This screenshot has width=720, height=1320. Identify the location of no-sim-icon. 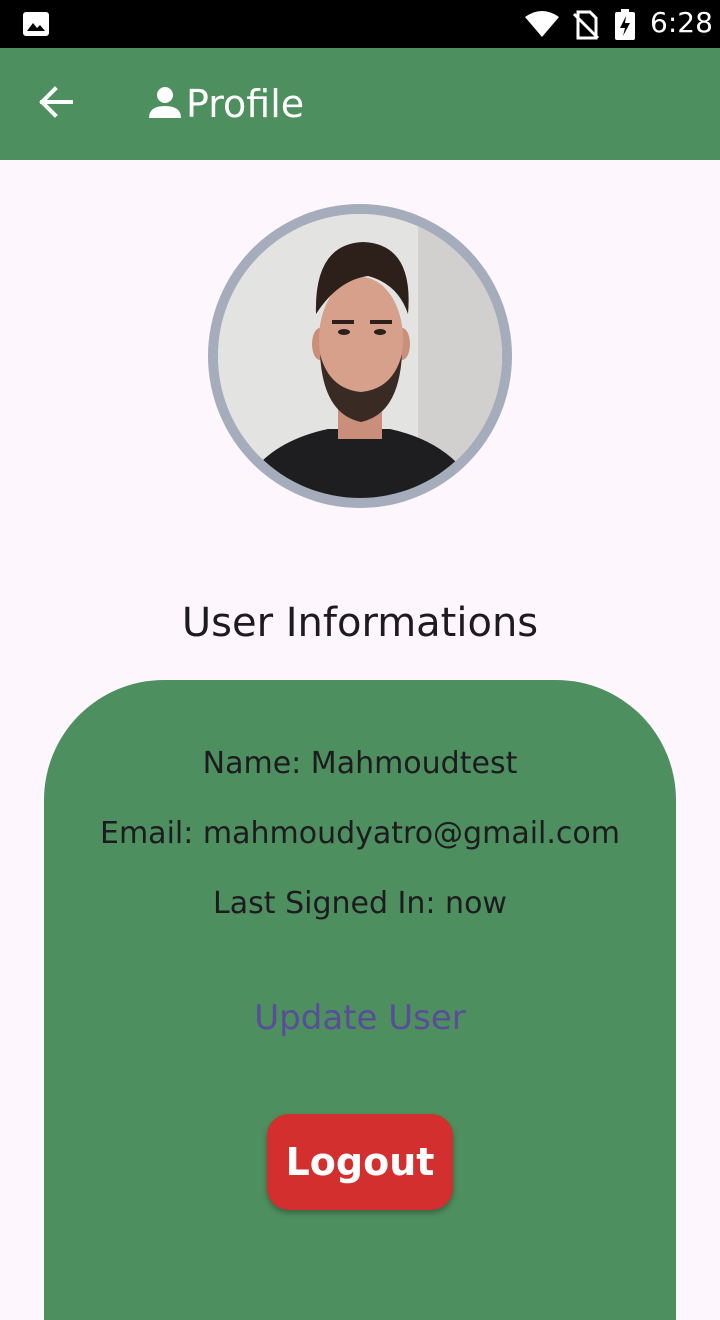
(586, 27).